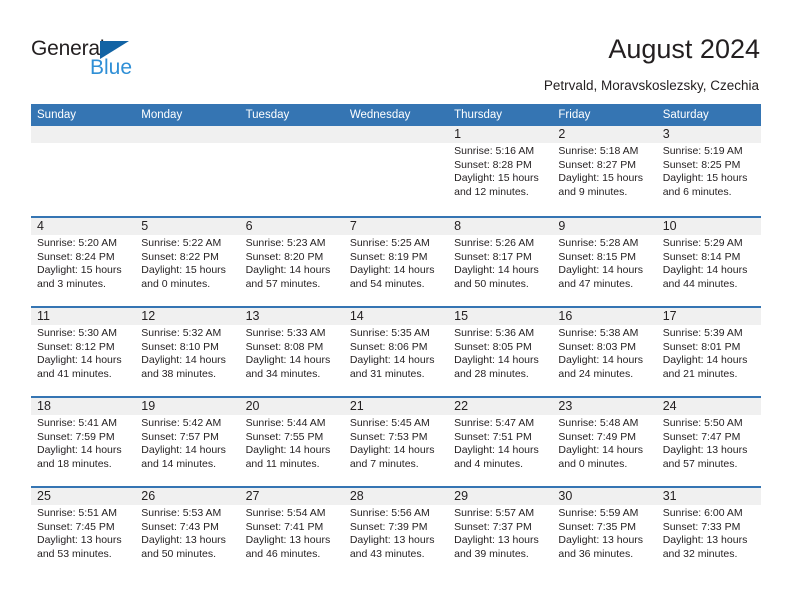 Image resolution: width=792 pixels, height=612 pixels. What do you see at coordinates (387, 553) in the screenshot?
I see `day-daylight-text: and 43 minutes.` at bounding box center [387, 553].